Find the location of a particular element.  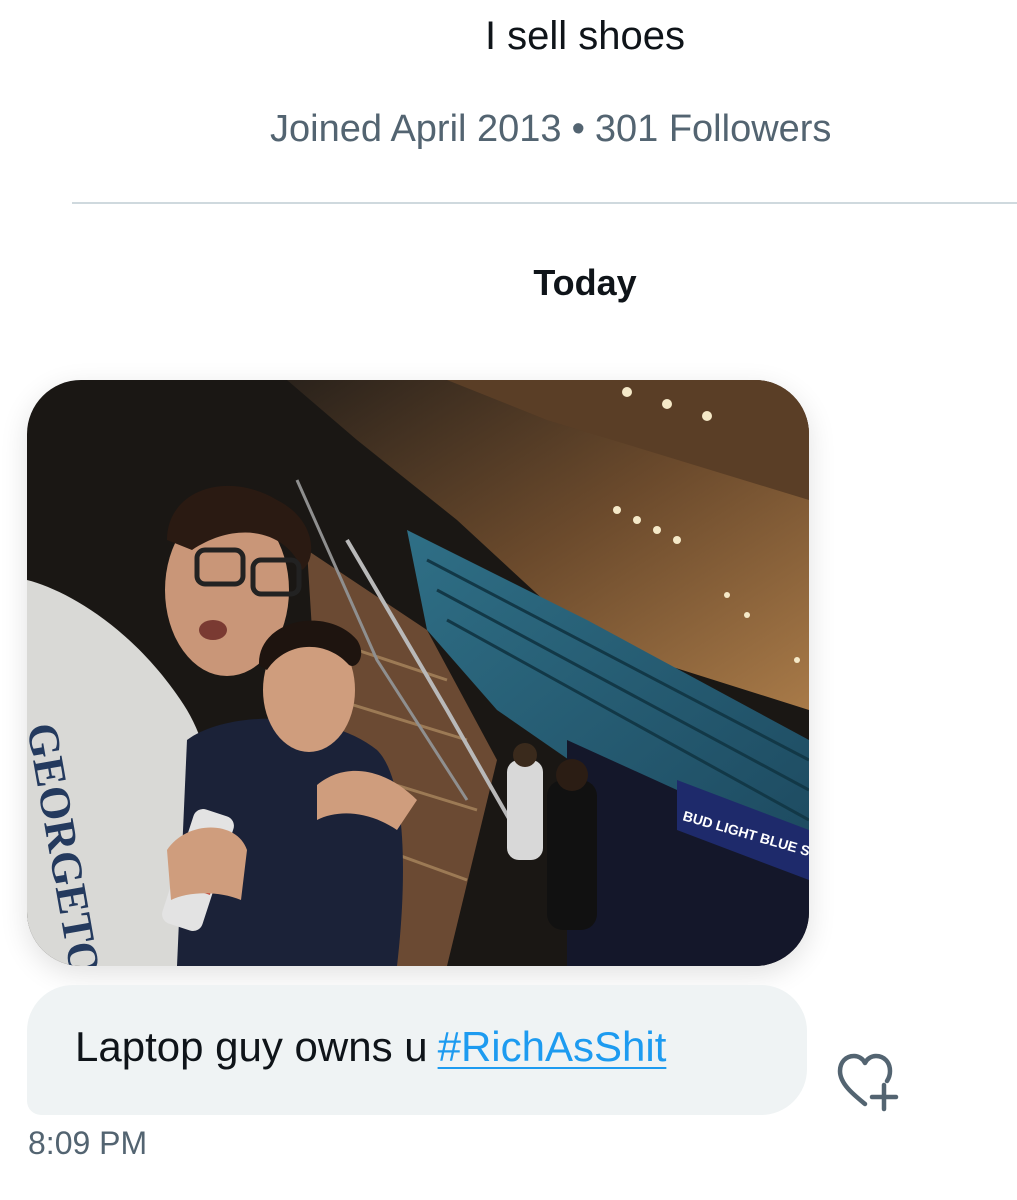

message-bubble: Laptop guy owns u #RichAsShit is located at coordinates (417, 1050).